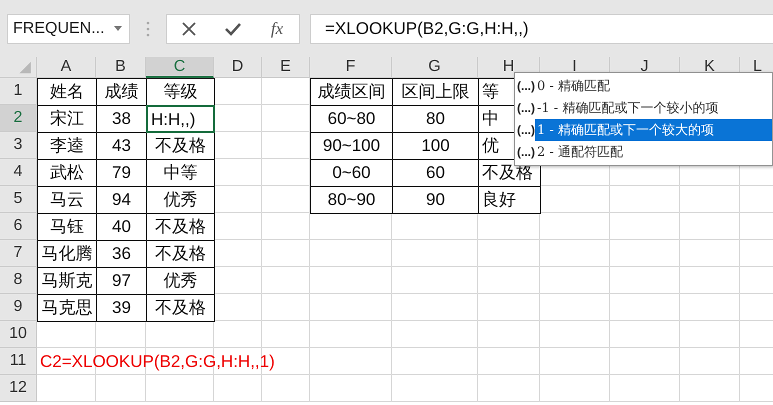 Image resolution: width=773 pixels, height=405 pixels. Describe the element at coordinates (18, 226) in the screenshot. I see `row-header: 6` at that location.